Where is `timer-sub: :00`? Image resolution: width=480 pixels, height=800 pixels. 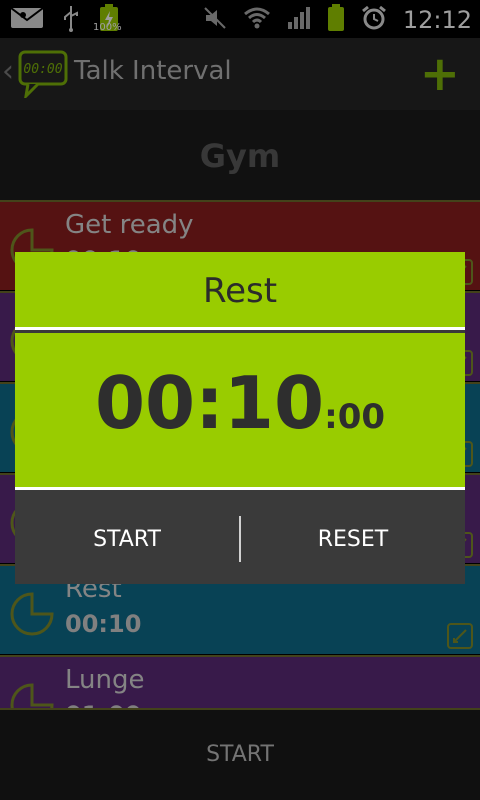 timer-sub: :00 is located at coordinates (355, 417).